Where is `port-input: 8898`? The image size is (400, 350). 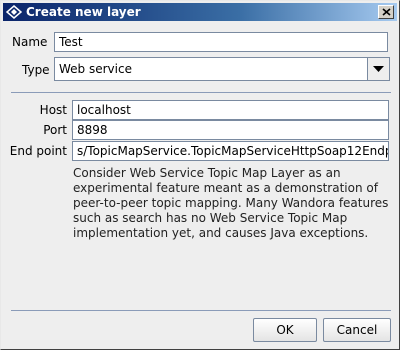 port-input: 8898 is located at coordinates (230, 130).